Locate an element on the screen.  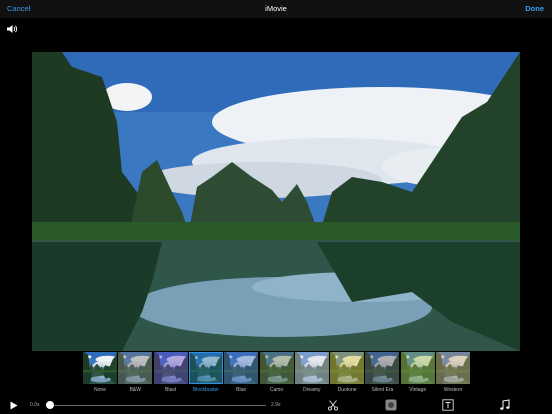
filter-item: Vintage is located at coordinates (417, 374).